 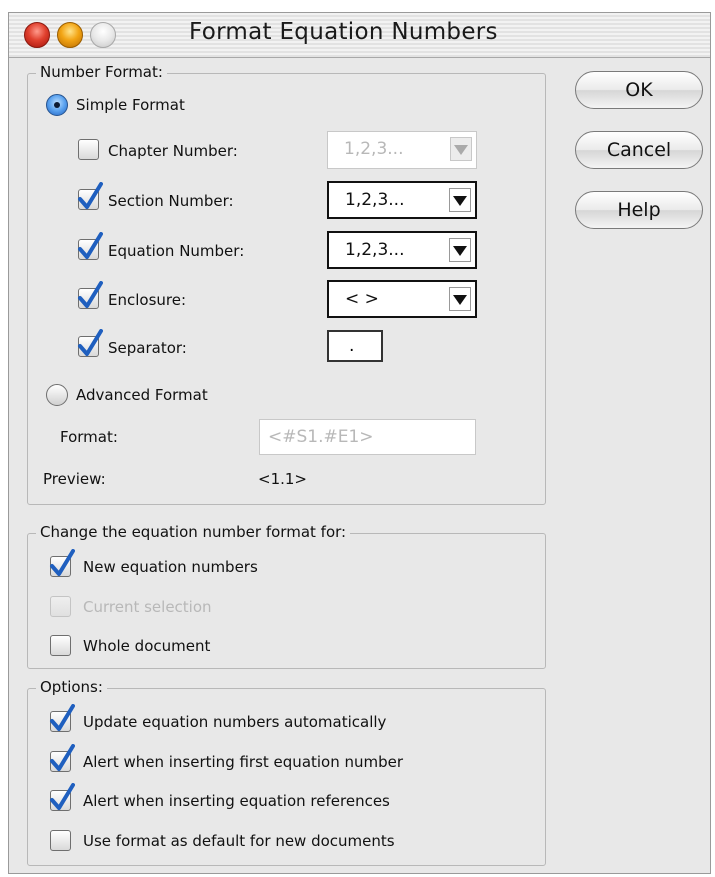 What do you see at coordinates (57, 395) in the screenshot?
I see `advanced-format-radio` at bounding box center [57, 395].